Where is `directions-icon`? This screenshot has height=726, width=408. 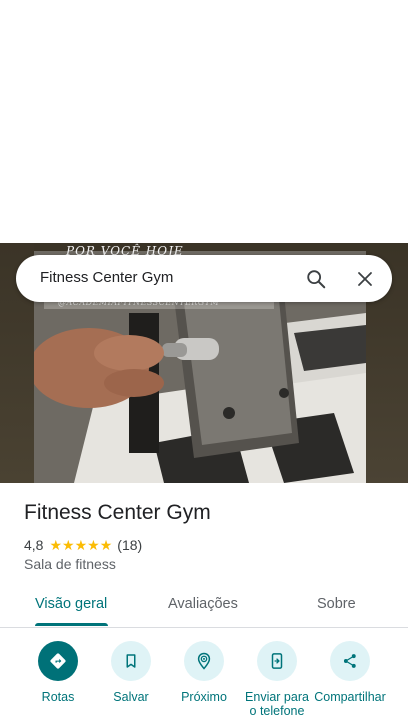 directions-icon is located at coordinates (58, 661).